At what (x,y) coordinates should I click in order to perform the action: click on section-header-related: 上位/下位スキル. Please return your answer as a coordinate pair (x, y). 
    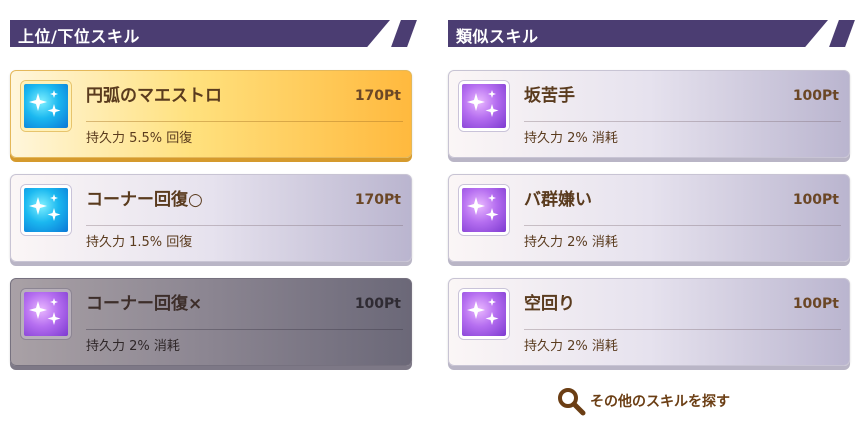
    Looking at the image, I should click on (213, 34).